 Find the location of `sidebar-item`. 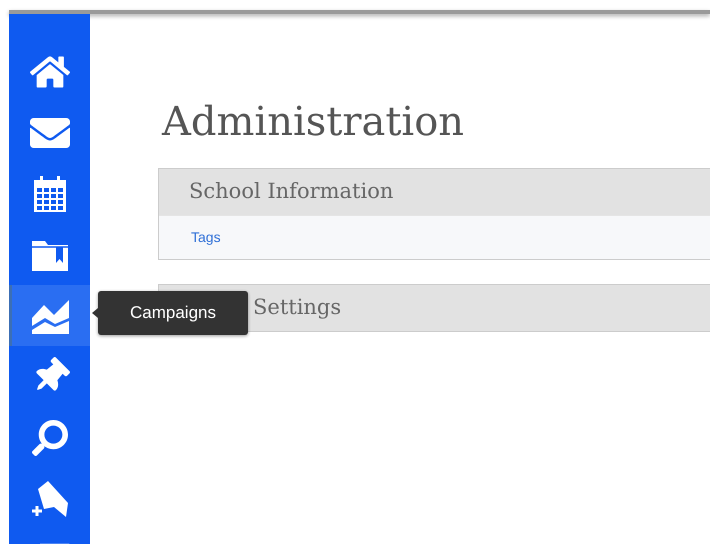

sidebar-item is located at coordinates (49, 315).